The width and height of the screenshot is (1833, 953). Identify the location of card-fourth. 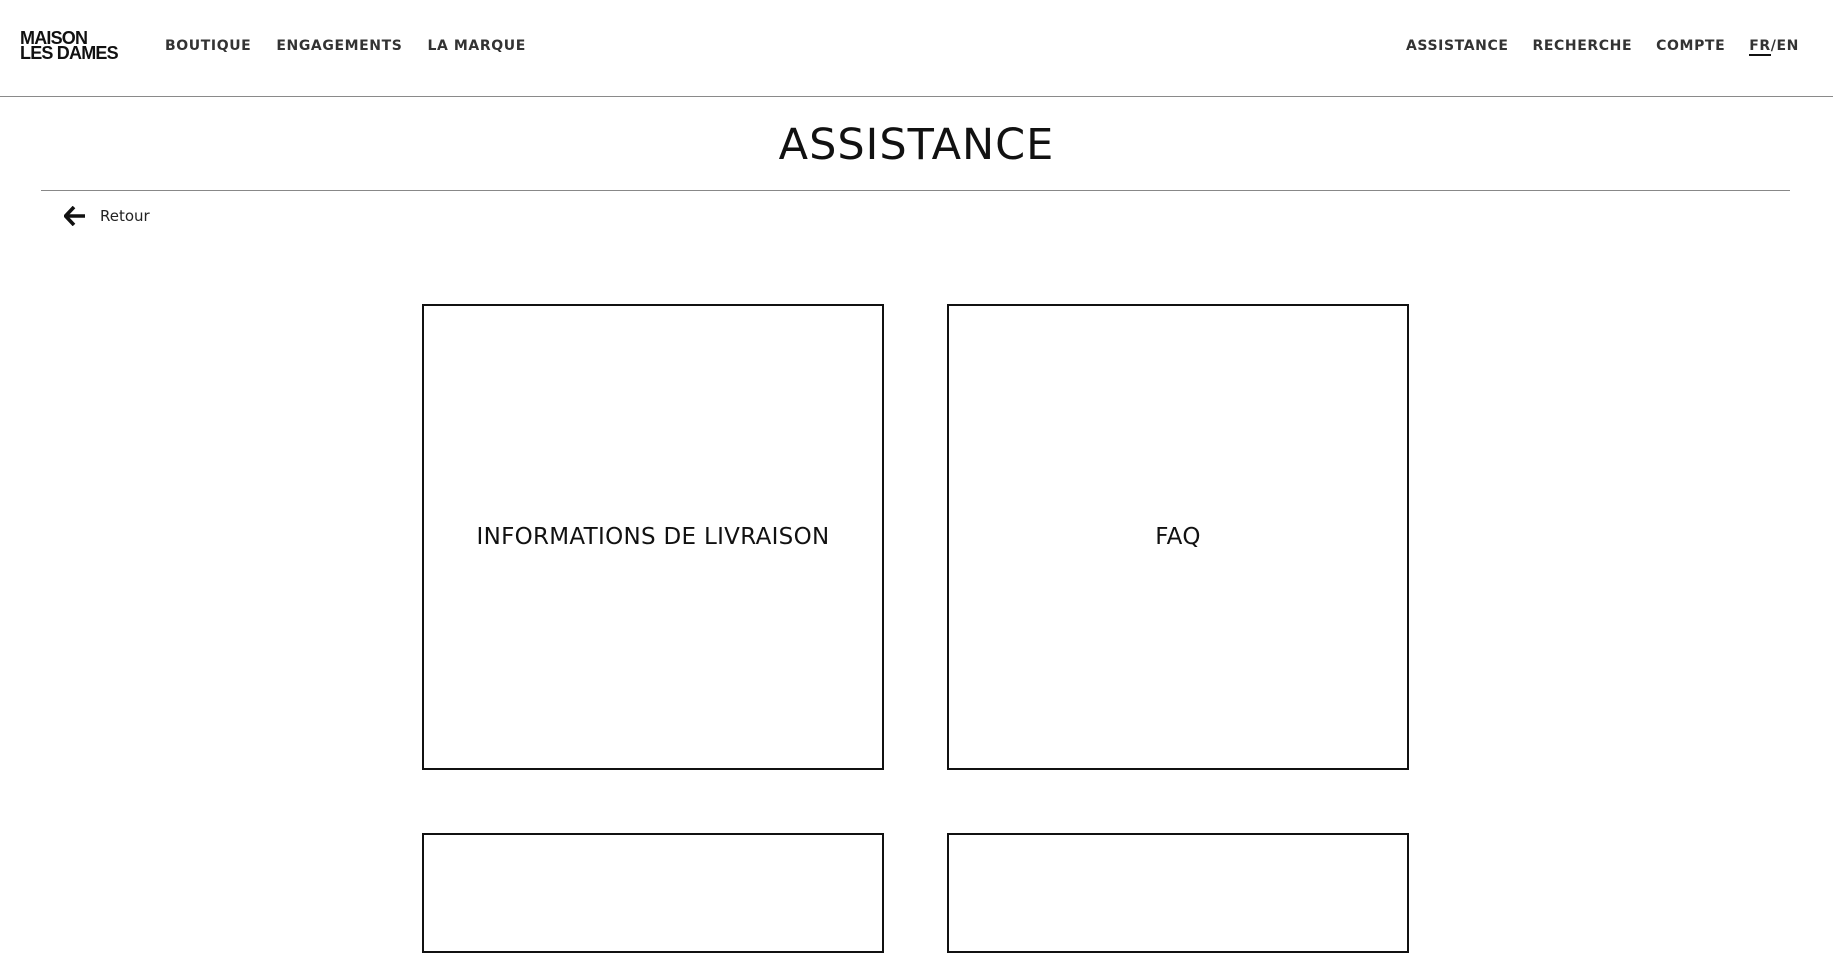
(1178, 893).